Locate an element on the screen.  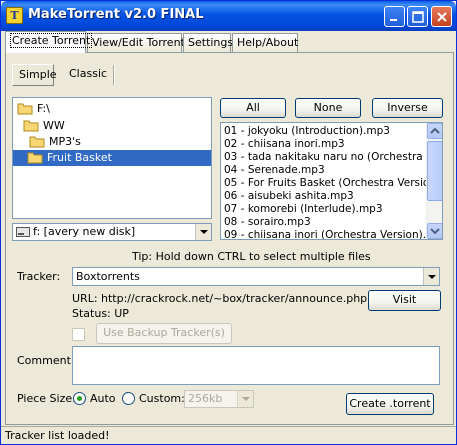
mode-tab-simple: Simple is located at coordinates (34, 75).